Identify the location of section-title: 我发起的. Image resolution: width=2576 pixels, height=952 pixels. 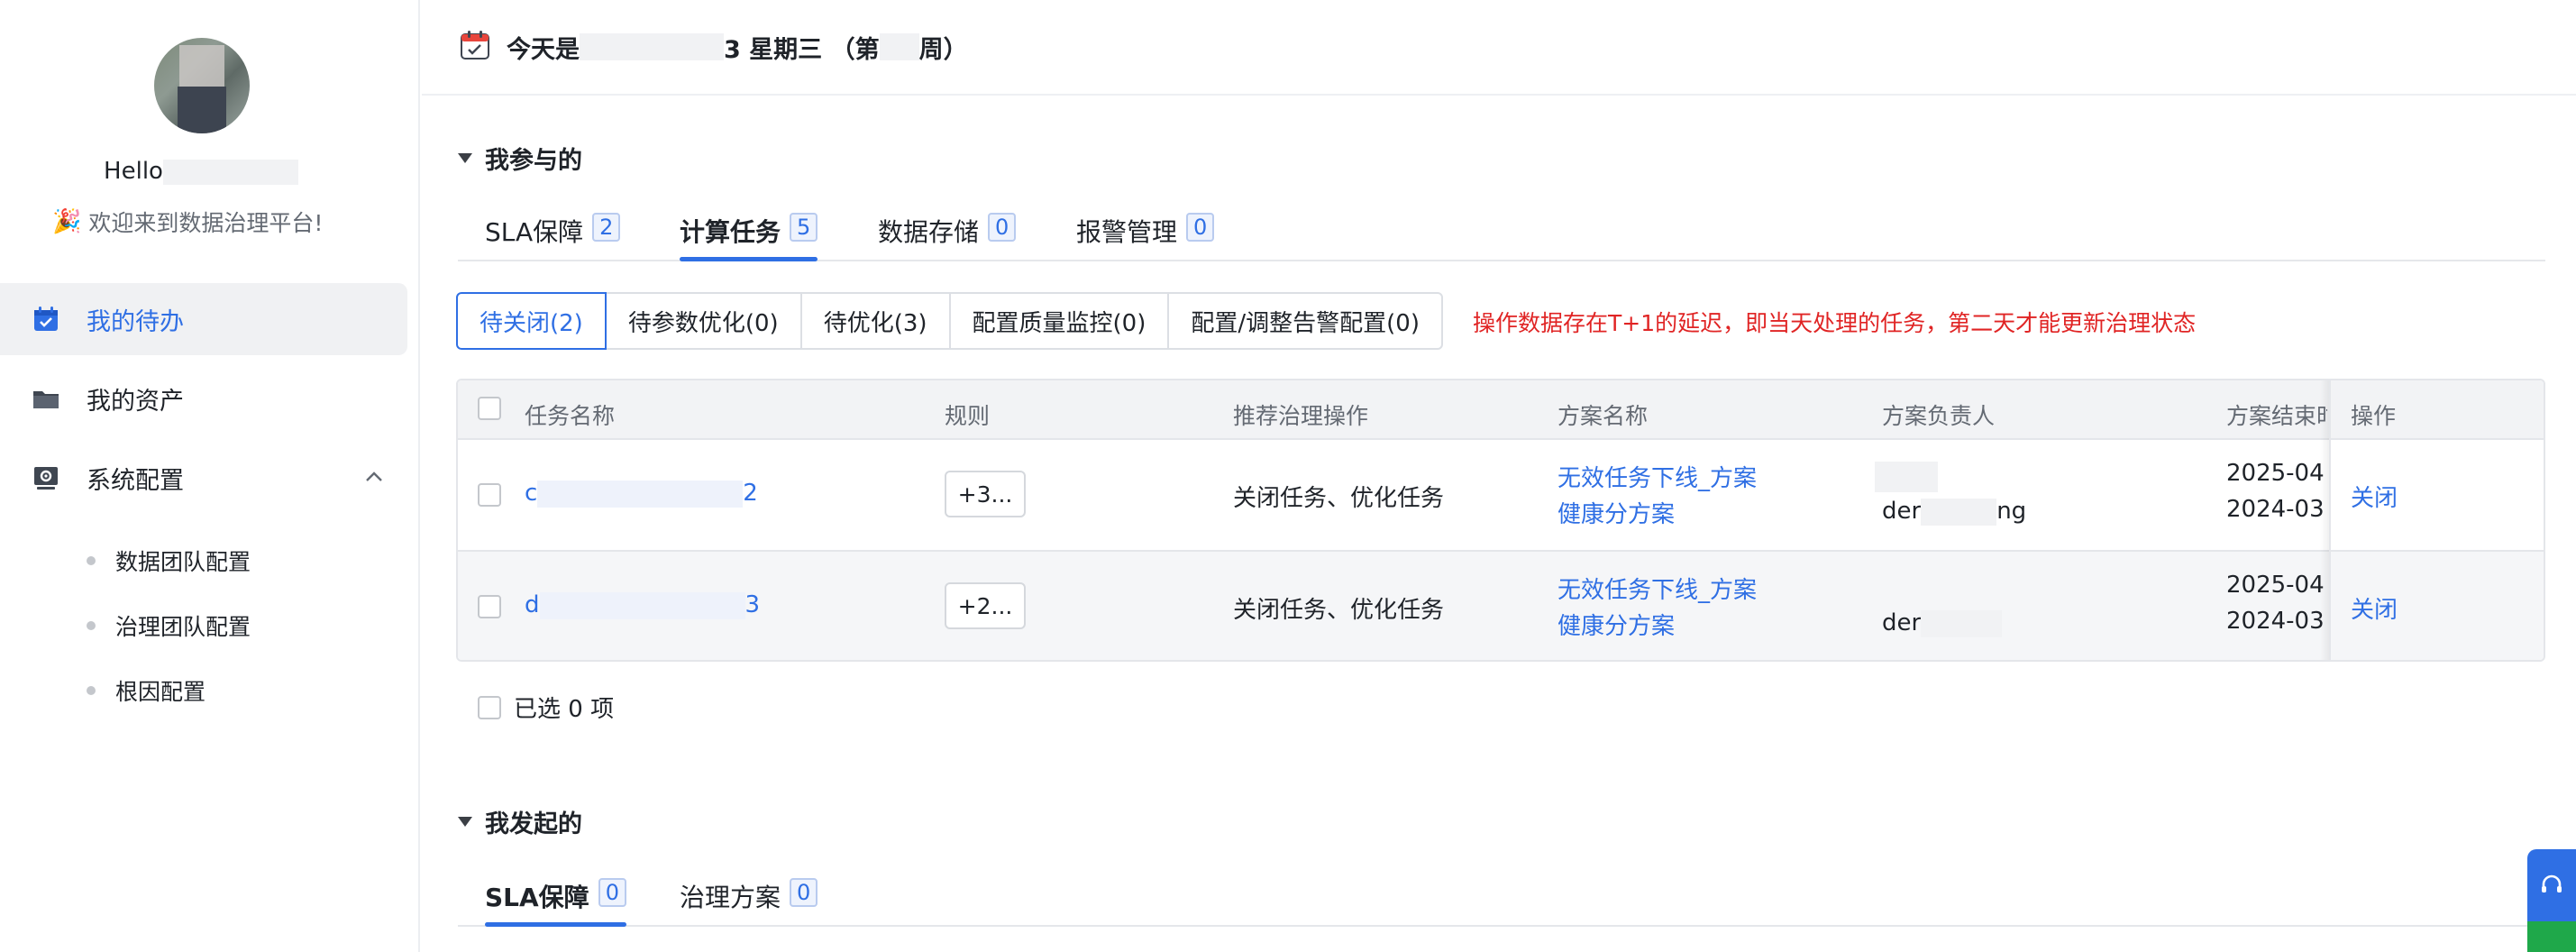
(533, 824).